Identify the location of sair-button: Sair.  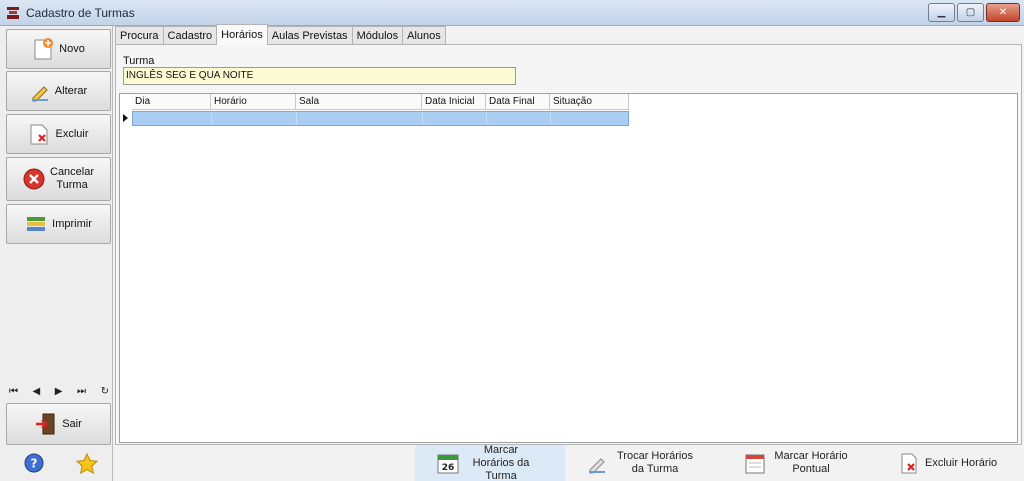
(58, 424).